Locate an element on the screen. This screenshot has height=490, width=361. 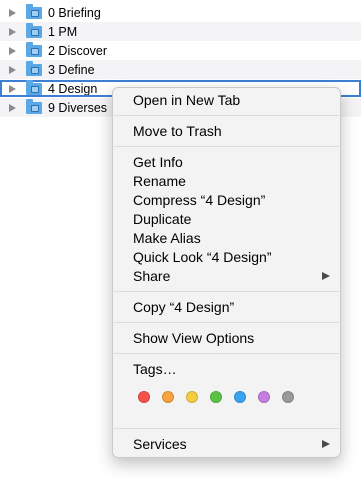
menu-item-quick-look: Quick Look “4 Design” is located at coordinates (226, 257).